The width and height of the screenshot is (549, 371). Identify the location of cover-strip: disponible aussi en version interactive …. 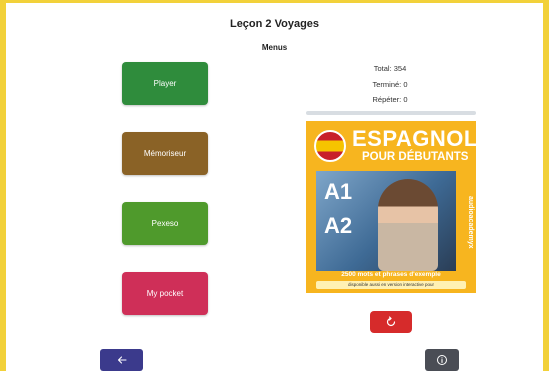
(391, 285).